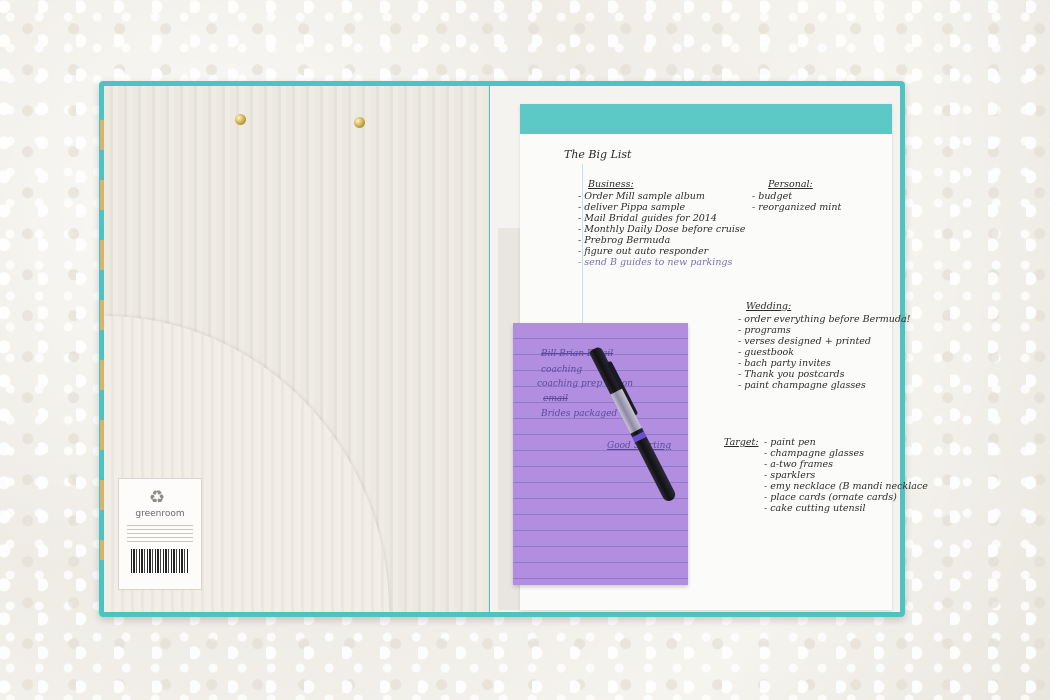 The image size is (1050, 700). What do you see at coordinates (790, 442) in the screenshot?
I see `list-item: - paint pen` at bounding box center [790, 442].